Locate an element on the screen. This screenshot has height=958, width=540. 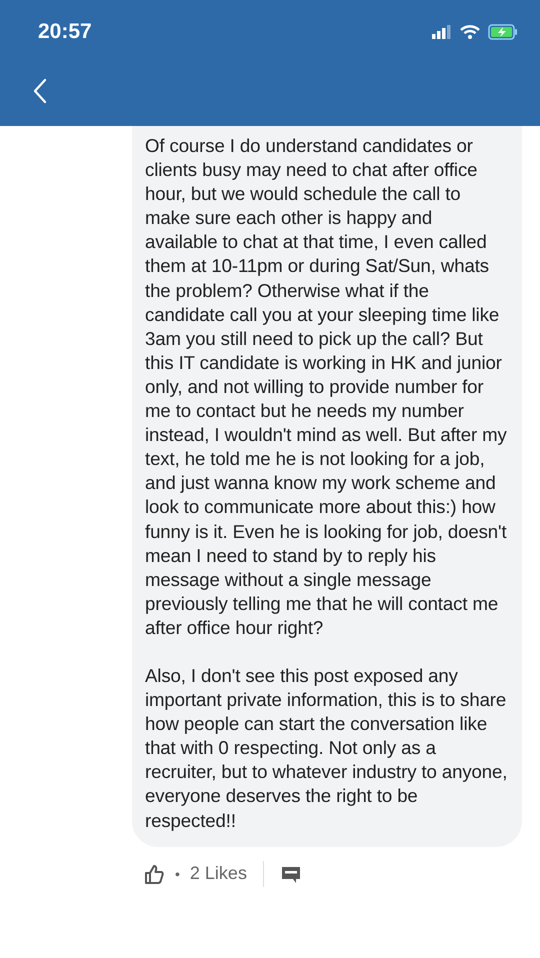
comment-text: Also, I don't see this post exposed any important private information, this is to share how people can start the conversation like that with 0 respecting. Not only as a recruiter, but to whatever industry to anyone, everyone deserves the right to be respected!! is located at coordinates (326, 748).